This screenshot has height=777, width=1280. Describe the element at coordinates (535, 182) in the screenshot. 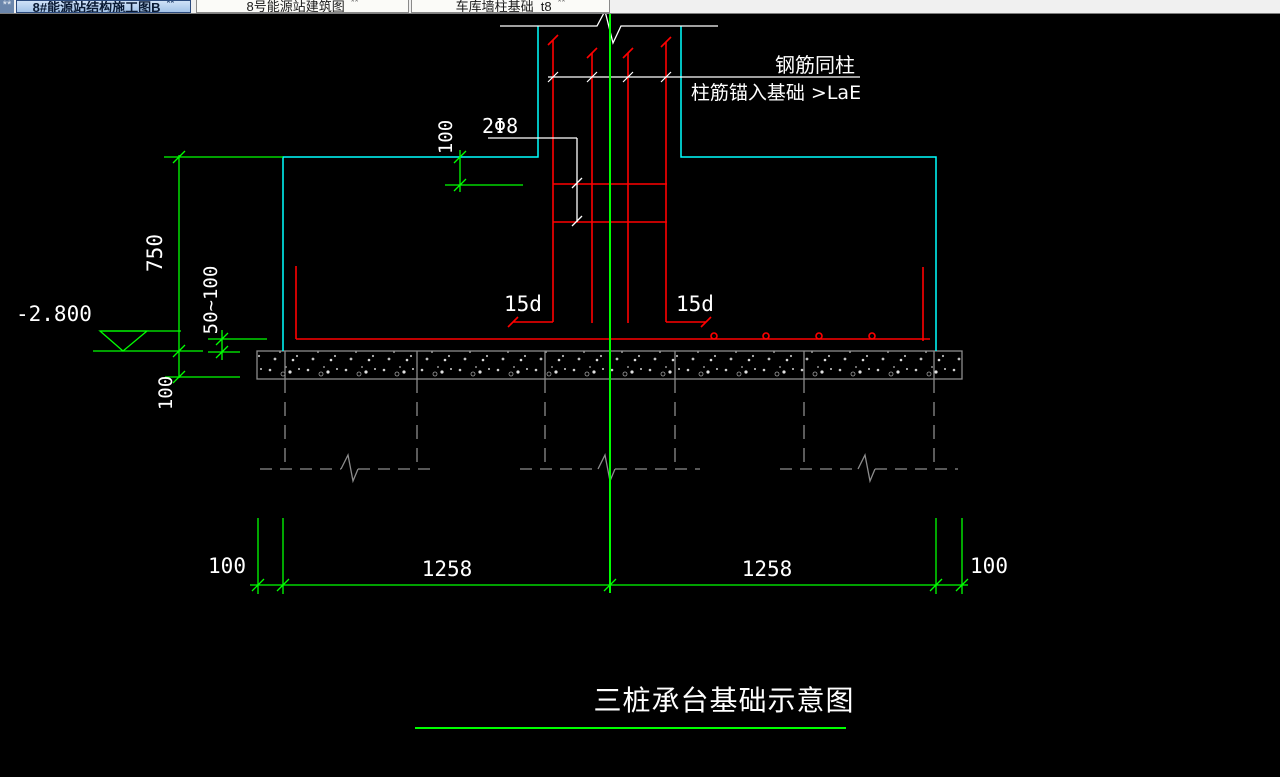

I see `added-bar-leader` at that location.